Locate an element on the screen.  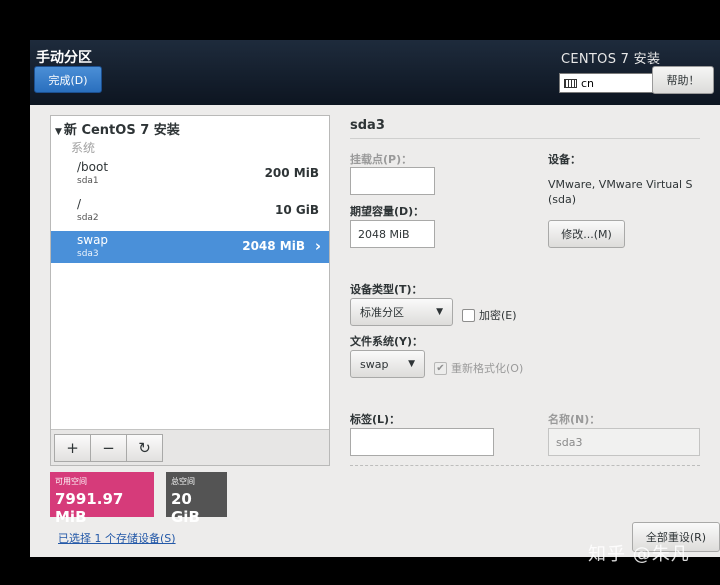
filesystem-label: 文件系统(Y)： is located at coordinates (387, 341).